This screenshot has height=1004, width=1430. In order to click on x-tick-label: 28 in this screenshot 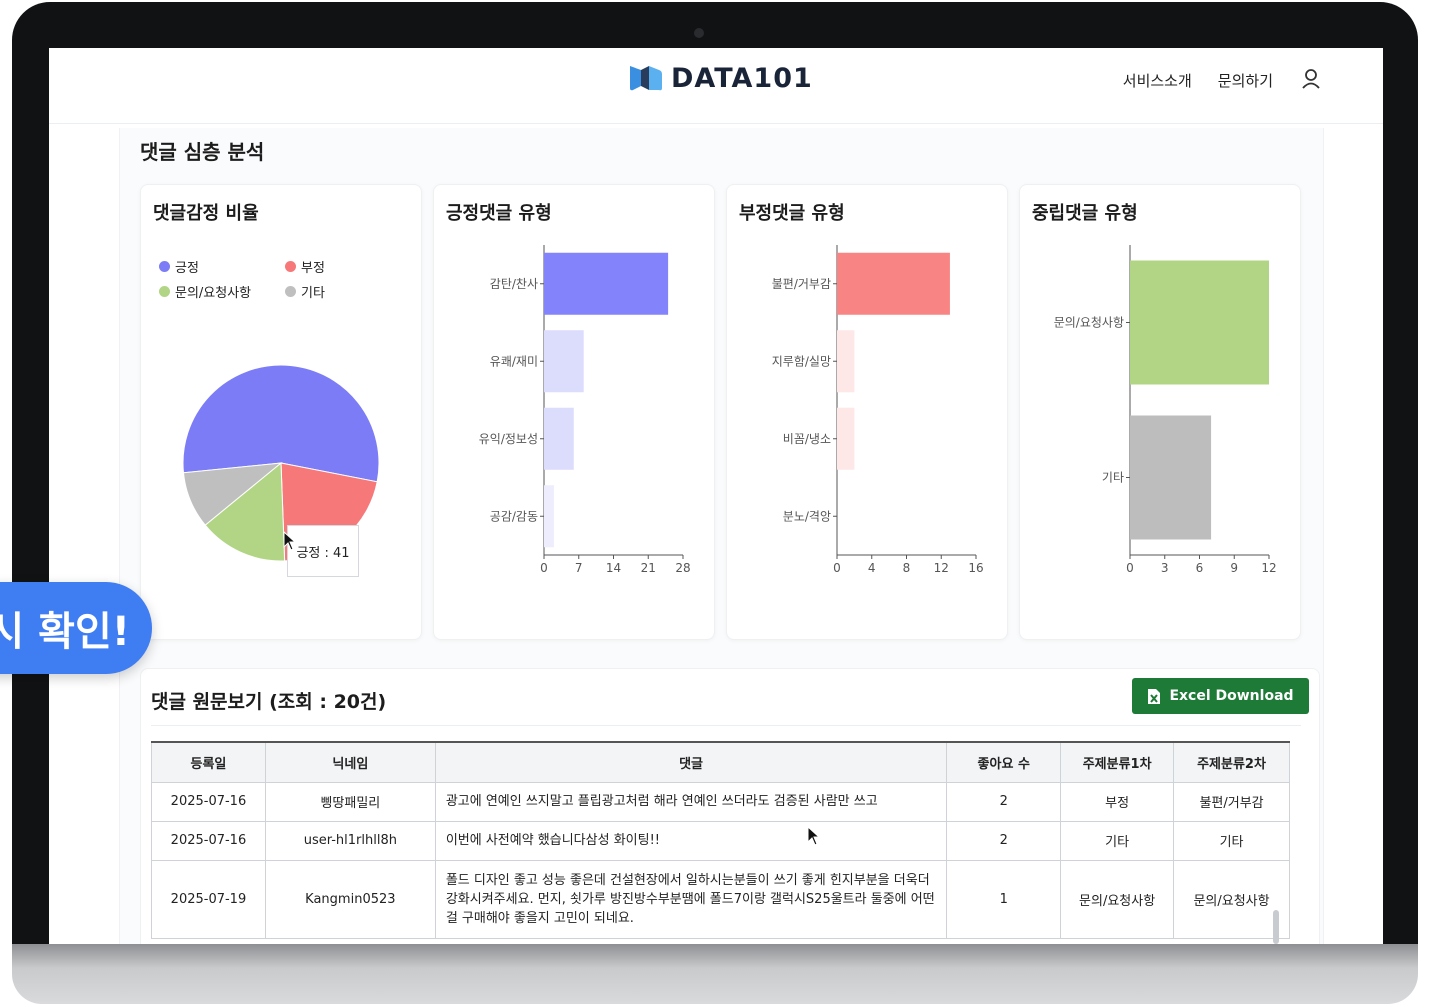, I will do `click(682, 568)`.